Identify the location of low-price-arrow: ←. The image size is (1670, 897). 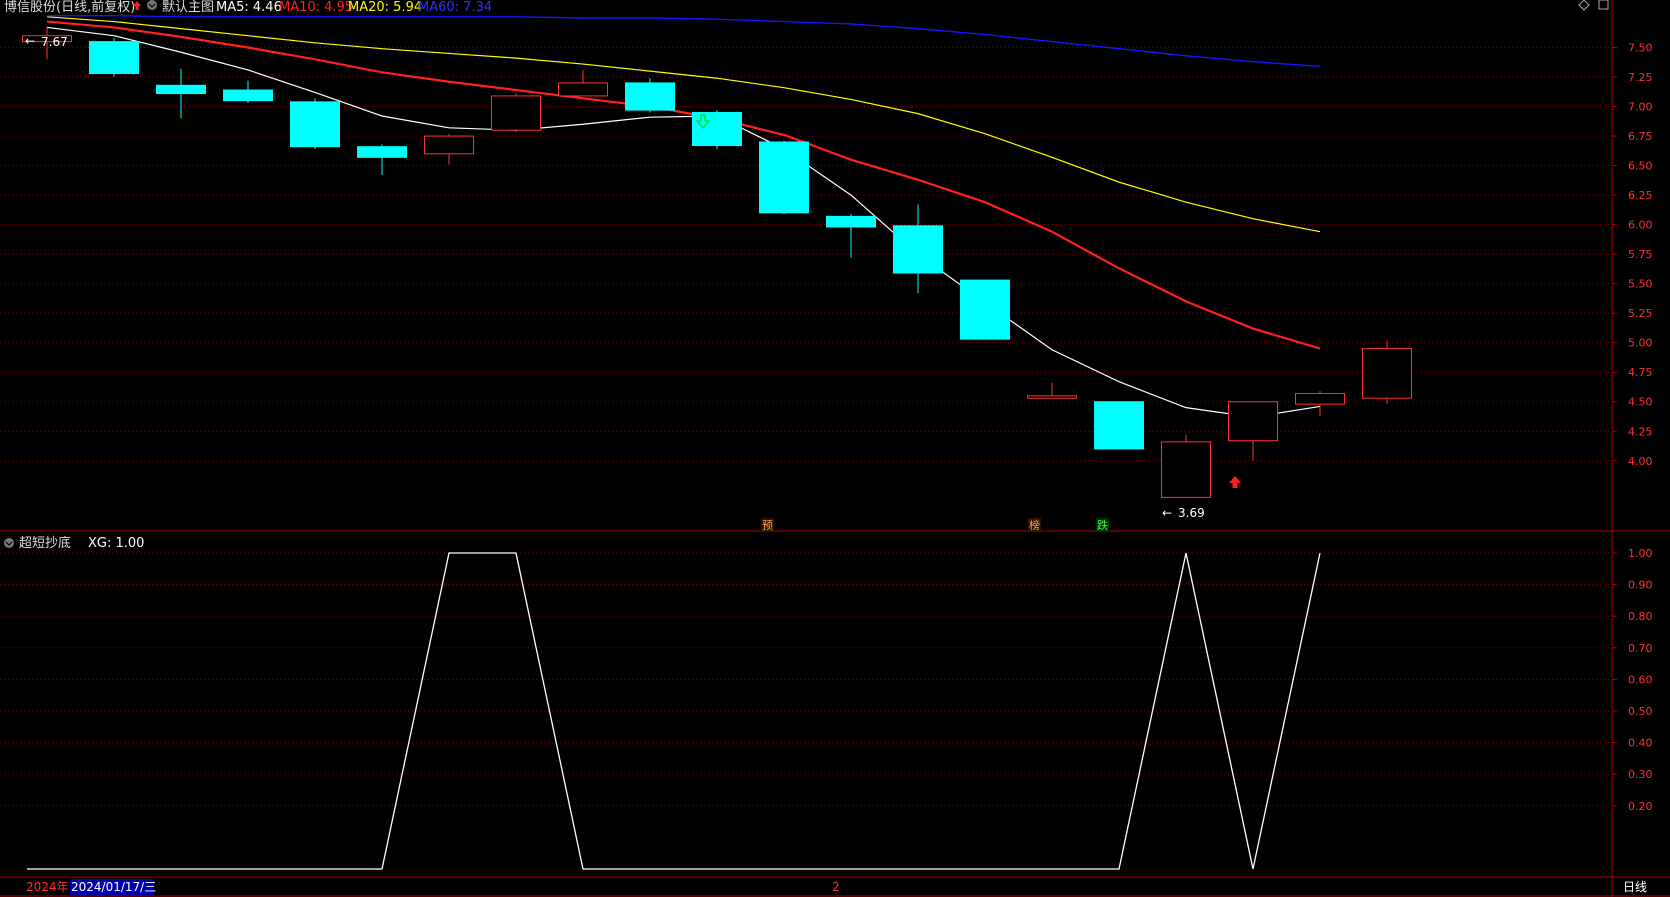
(1167, 513).